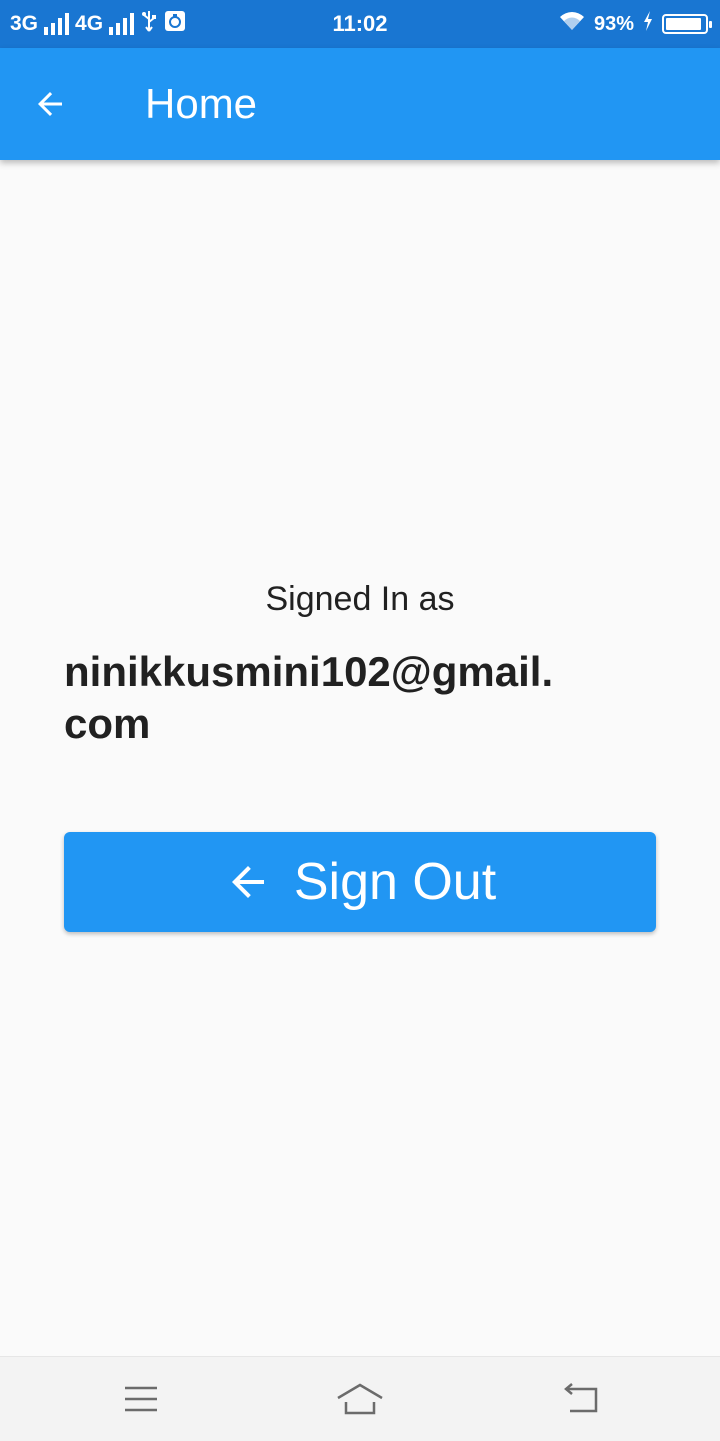 The width and height of the screenshot is (720, 1441). I want to click on back-button, so click(50, 104).